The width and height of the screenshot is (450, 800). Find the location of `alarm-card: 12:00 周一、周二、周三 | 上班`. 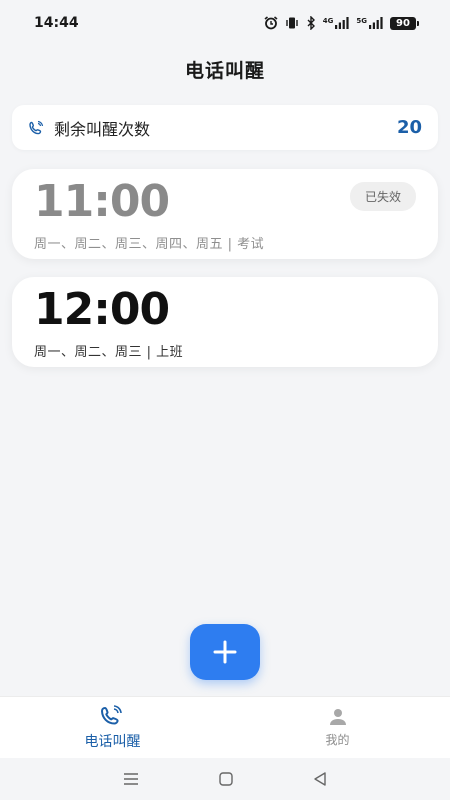

alarm-card: 12:00 周一、周二、周三 | 上班 is located at coordinates (225, 322).